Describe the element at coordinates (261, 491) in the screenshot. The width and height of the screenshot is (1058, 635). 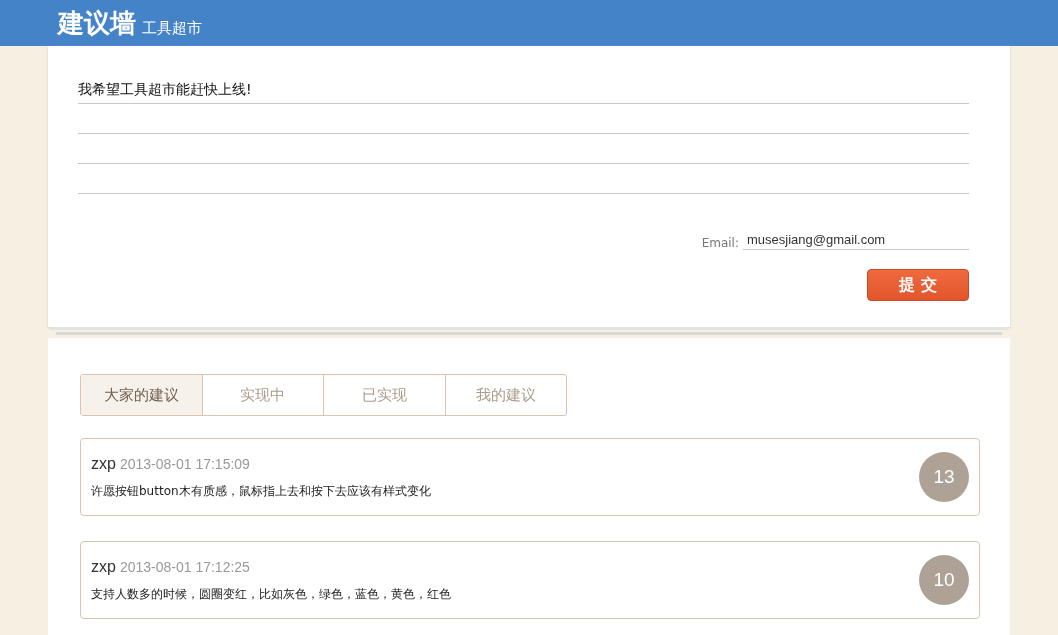
I see `suggestion-text: 许愿按钮button木有质感，鼠标指上去和按下去应该有样式变化` at that location.